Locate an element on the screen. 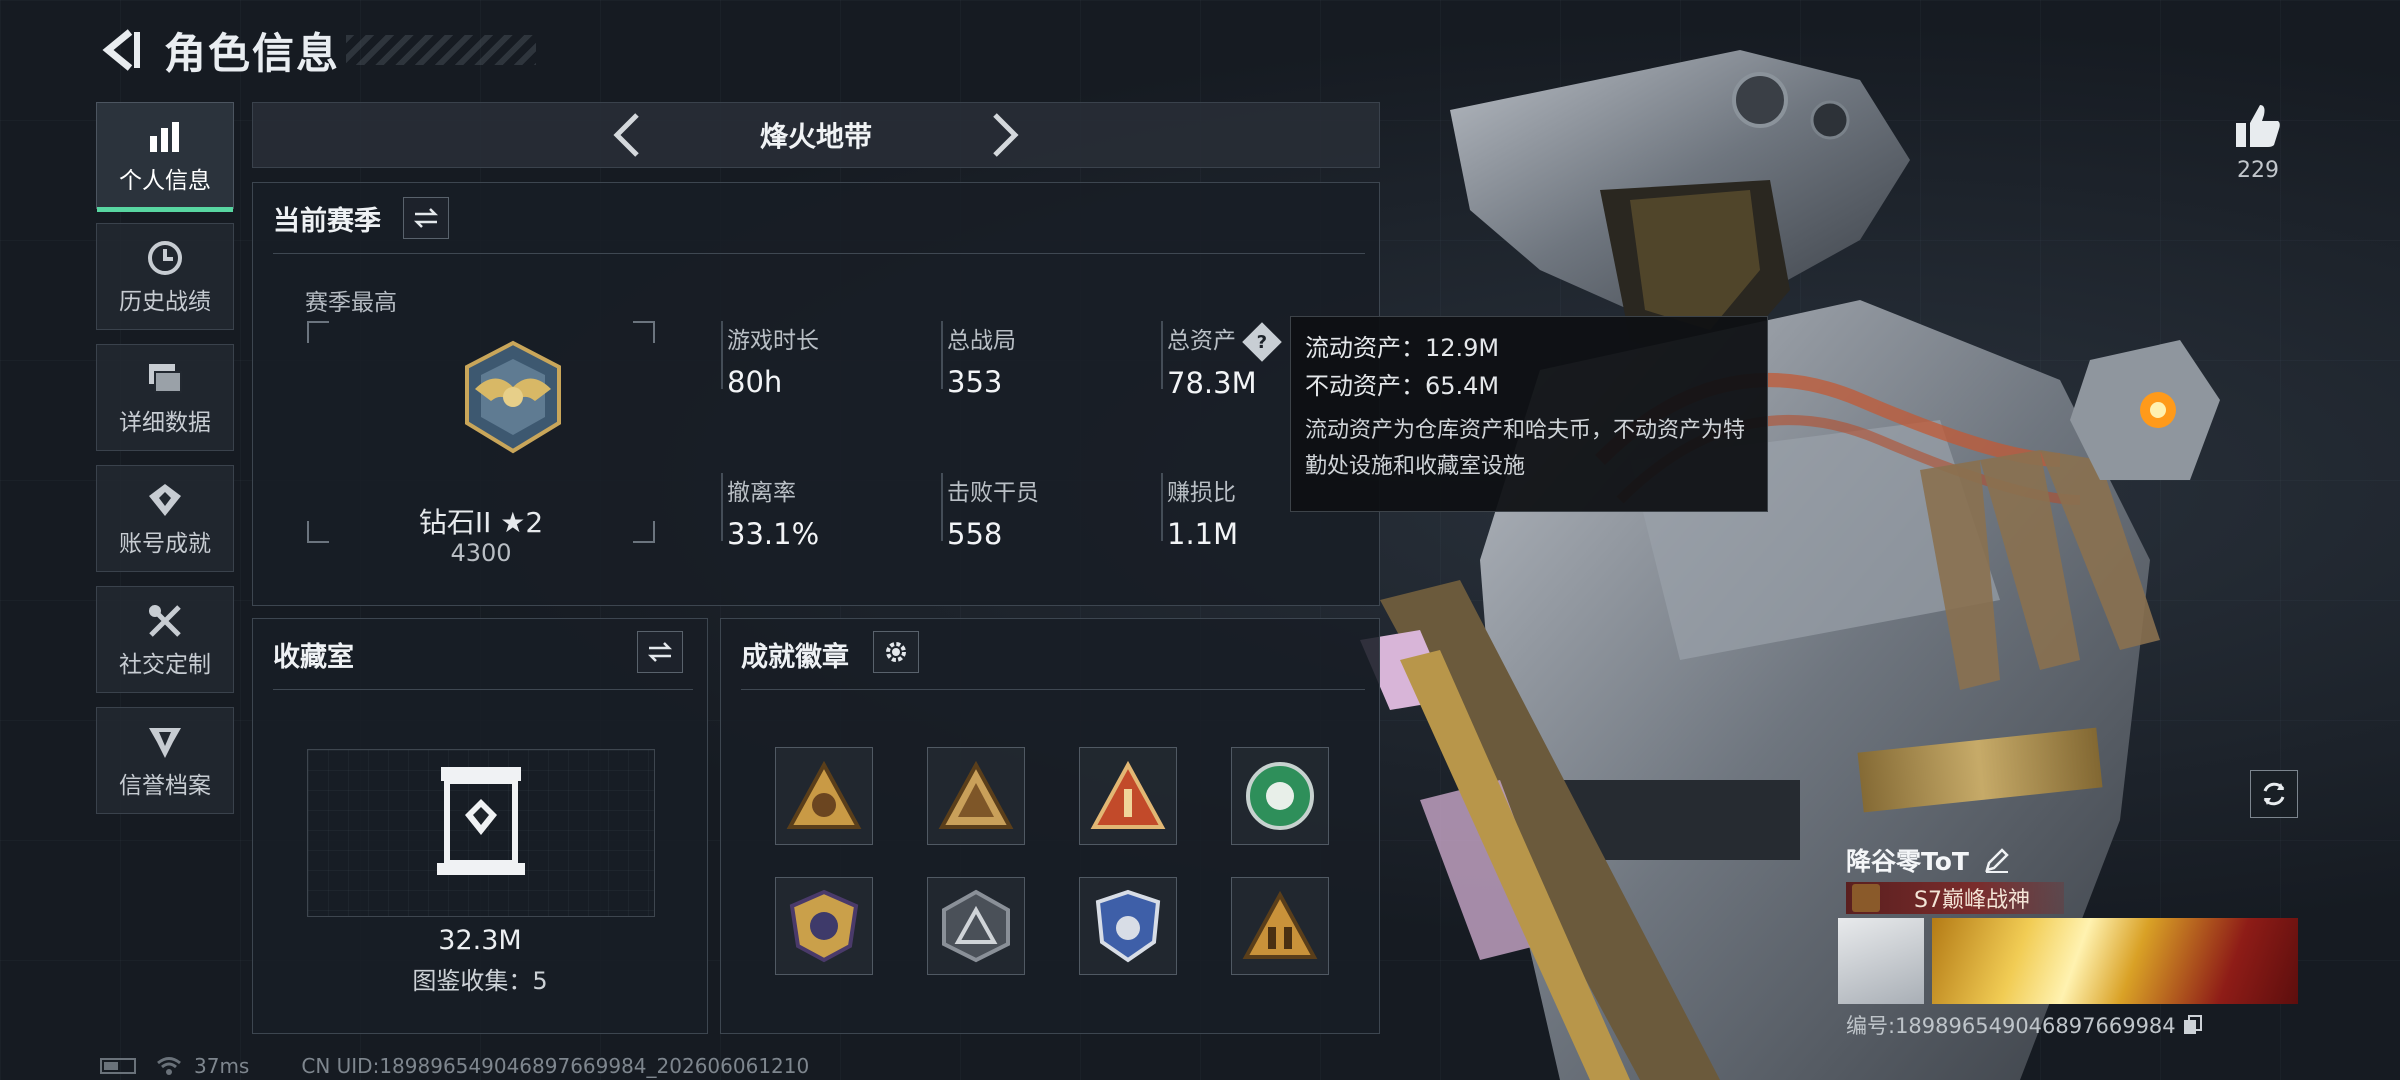  nav-item-social: 社交定制 is located at coordinates (165, 639).